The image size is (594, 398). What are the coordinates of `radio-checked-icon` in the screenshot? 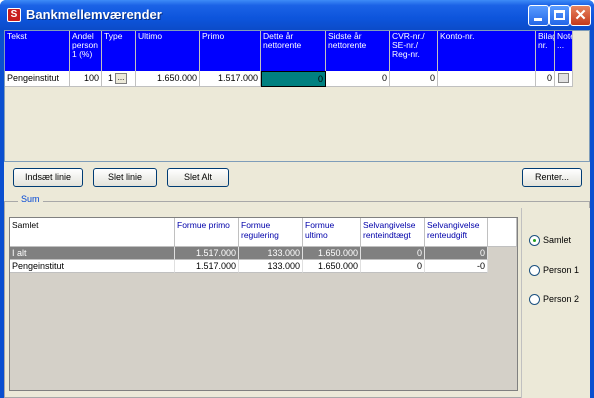 It's located at (534, 241).